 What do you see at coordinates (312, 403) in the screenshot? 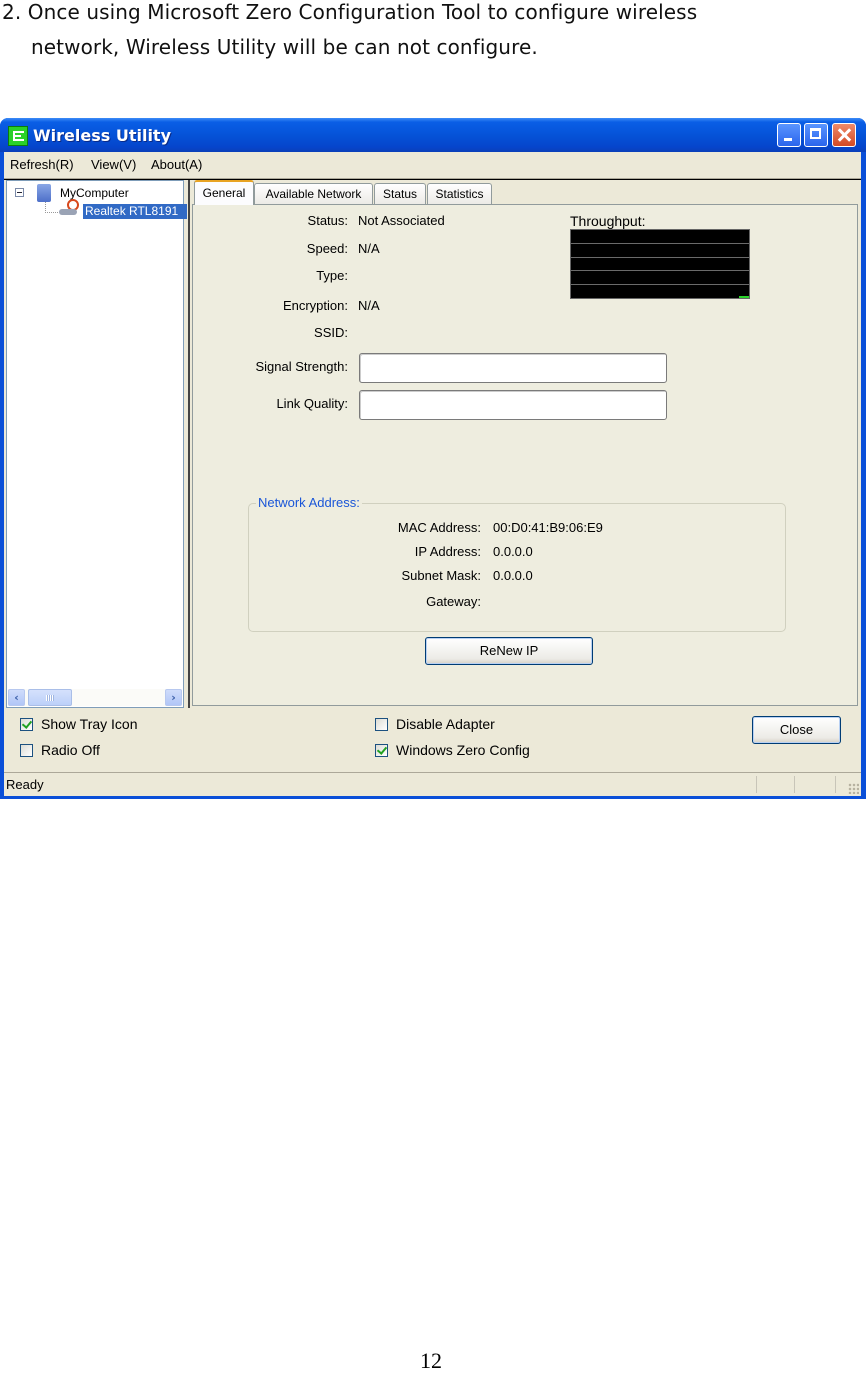
I see `link-quality-label: Link Quality:` at bounding box center [312, 403].